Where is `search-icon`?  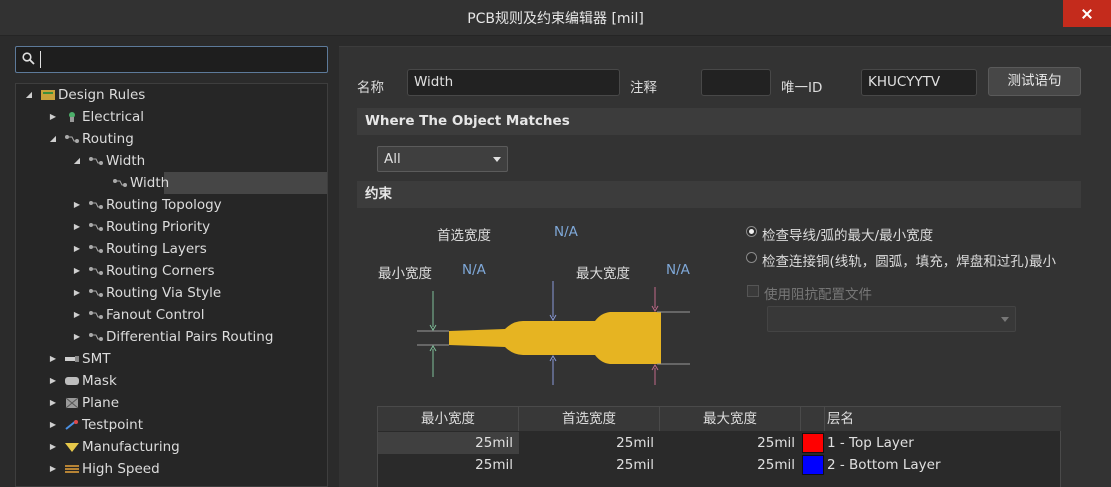
search-icon is located at coordinates (28, 58).